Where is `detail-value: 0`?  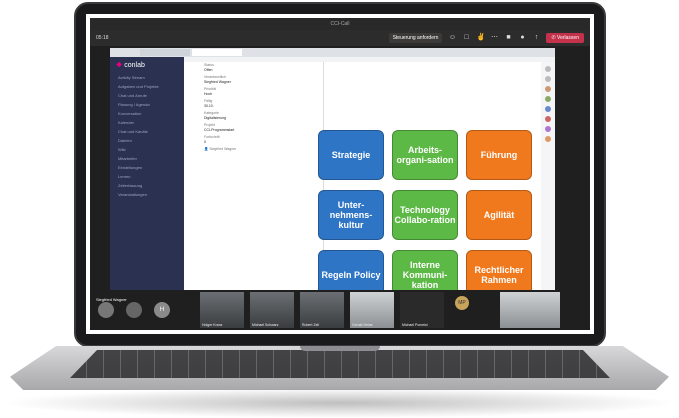 detail-value: 0 is located at coordinates (205, 142).